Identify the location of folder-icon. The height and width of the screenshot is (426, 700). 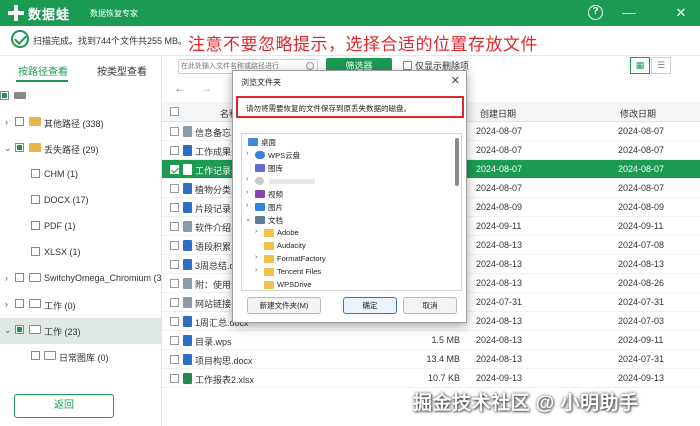
(50, 355).